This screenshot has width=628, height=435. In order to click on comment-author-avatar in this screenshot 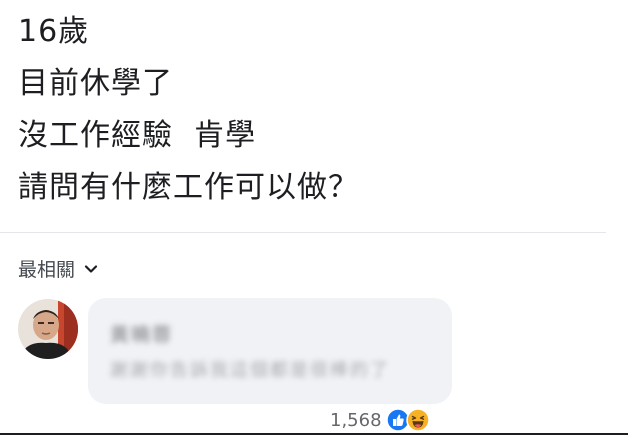, I will do `click(48, 329)`.